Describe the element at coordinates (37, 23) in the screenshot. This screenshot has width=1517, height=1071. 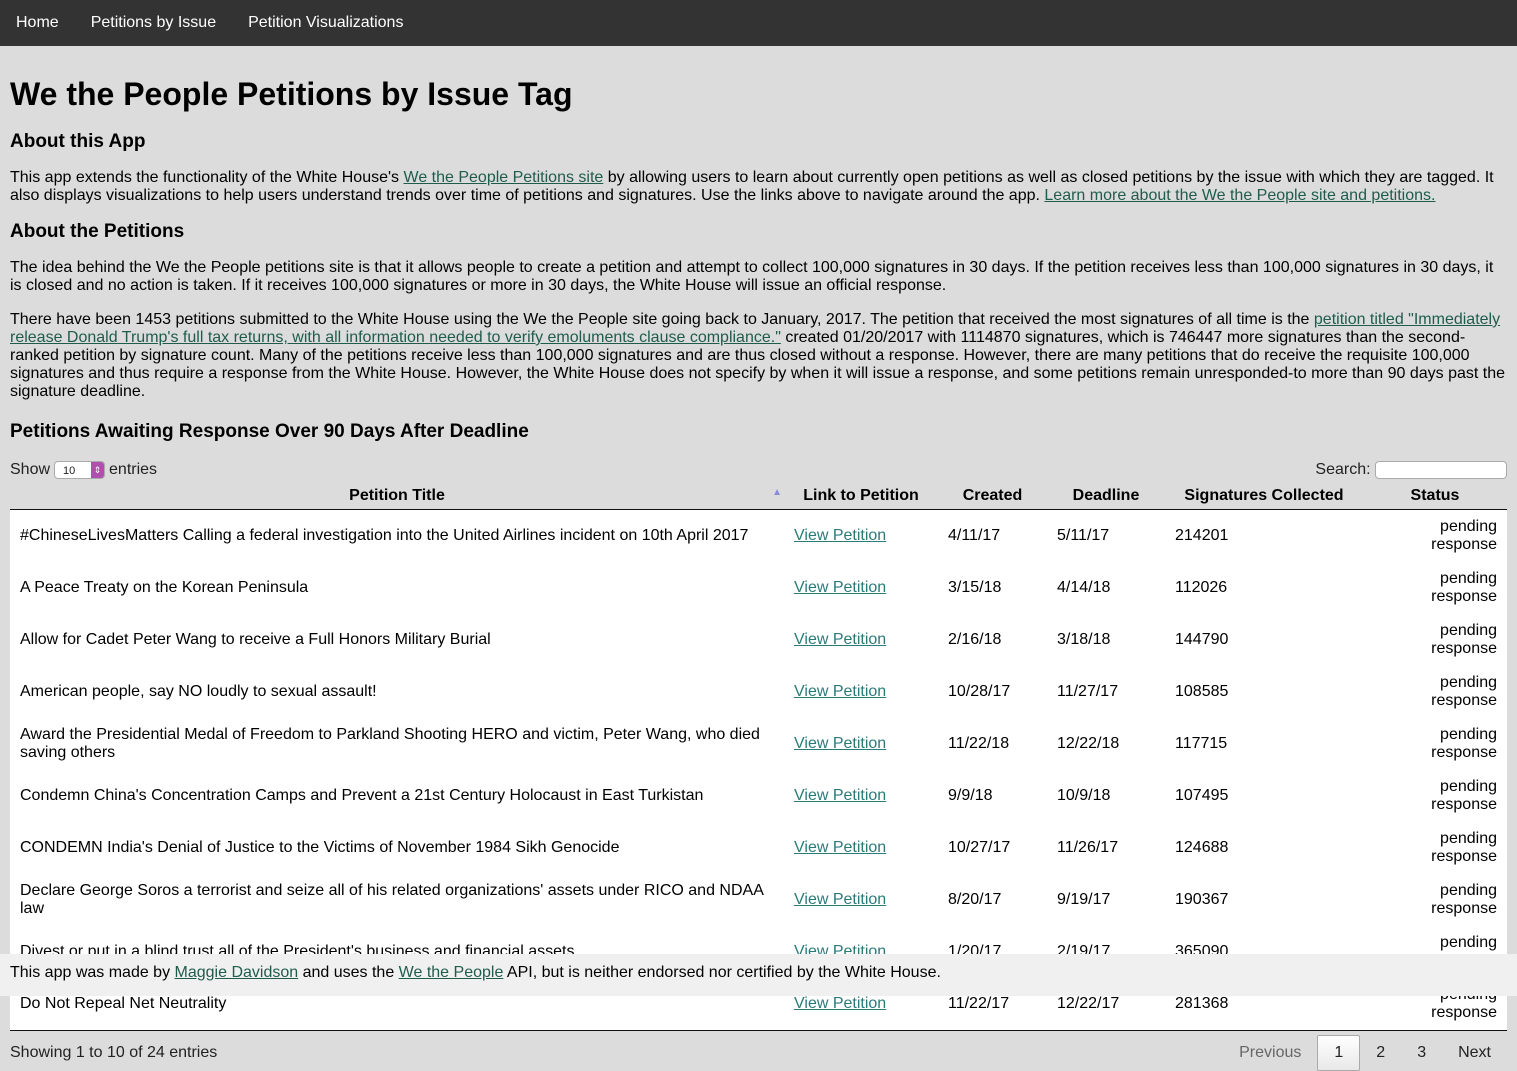
I see `nav-home: Home` at that location.